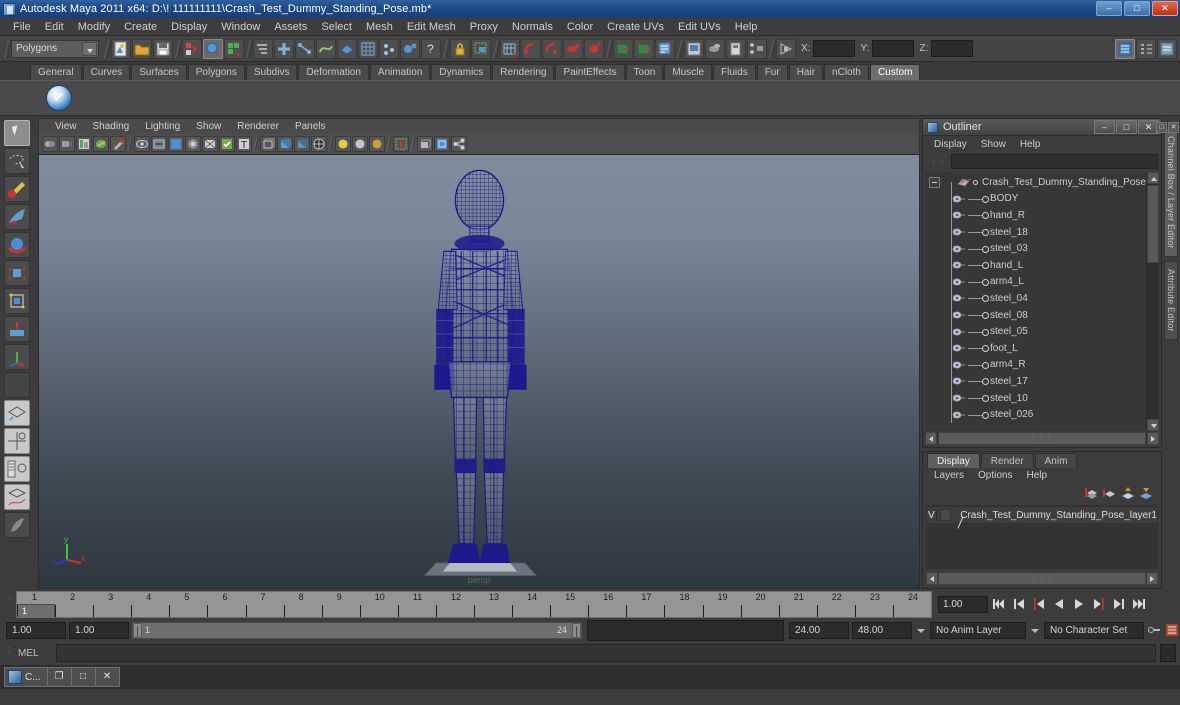 This screenshot has height=705, width=1180. Describe the element at coordinates (949, 475) in the screenshot. I see `layer-menu-layers: Layers` at that location.